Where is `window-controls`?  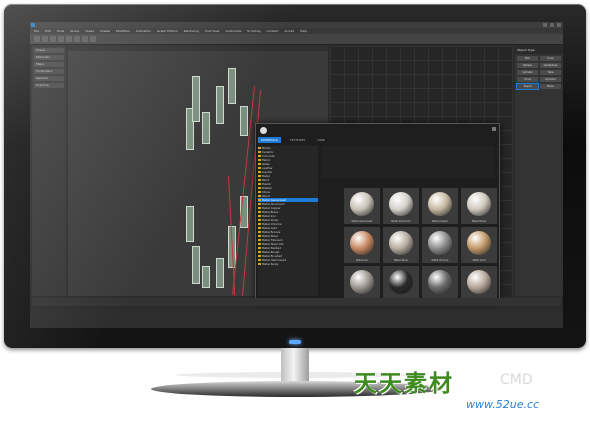 window-controls is located at coordinates (552, 25).